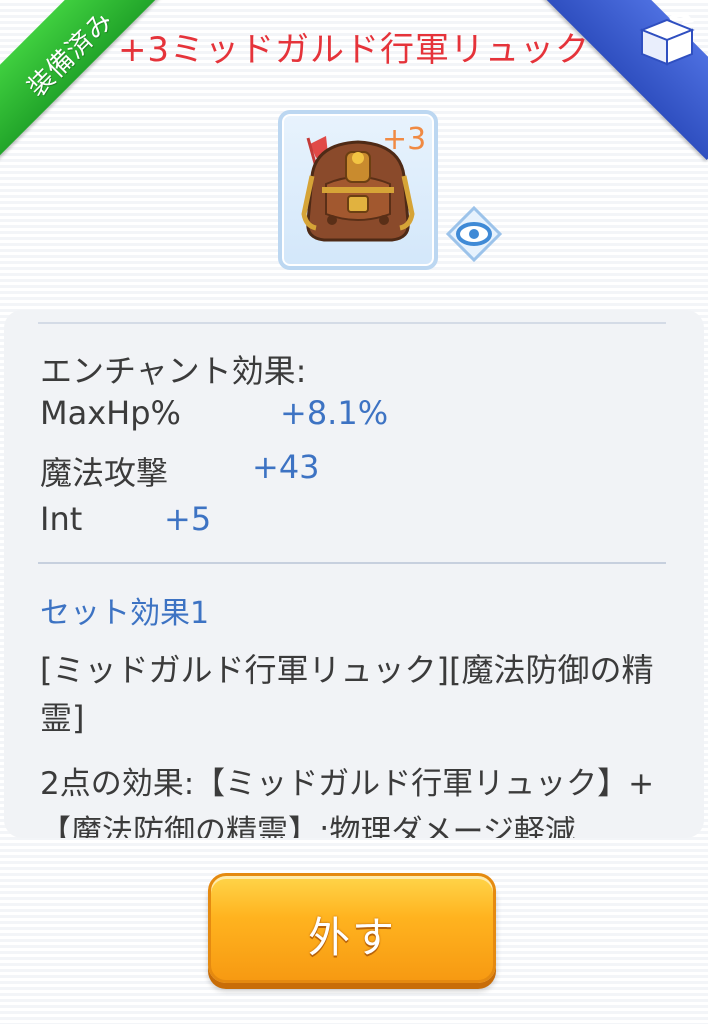  I want to click on set-pieces-text: [ミッドガルド行軍リュック][魔法防御の精霊], so click(347, 694).